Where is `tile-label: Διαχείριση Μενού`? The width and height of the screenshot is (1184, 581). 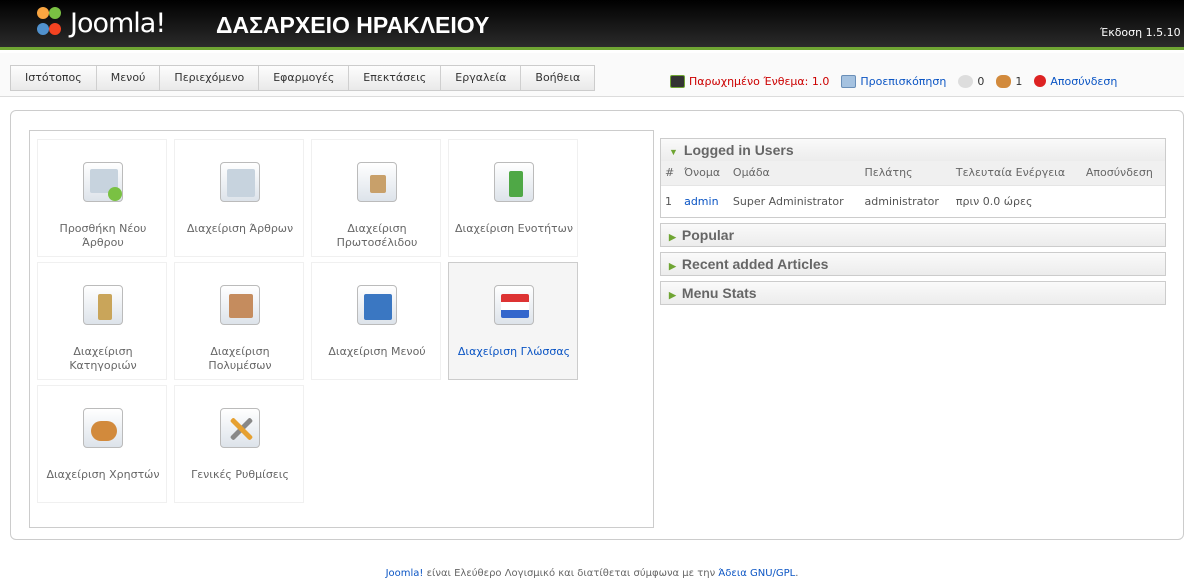 tile-label: Διαχείριση Μενού is located at coordinates (377, 351).